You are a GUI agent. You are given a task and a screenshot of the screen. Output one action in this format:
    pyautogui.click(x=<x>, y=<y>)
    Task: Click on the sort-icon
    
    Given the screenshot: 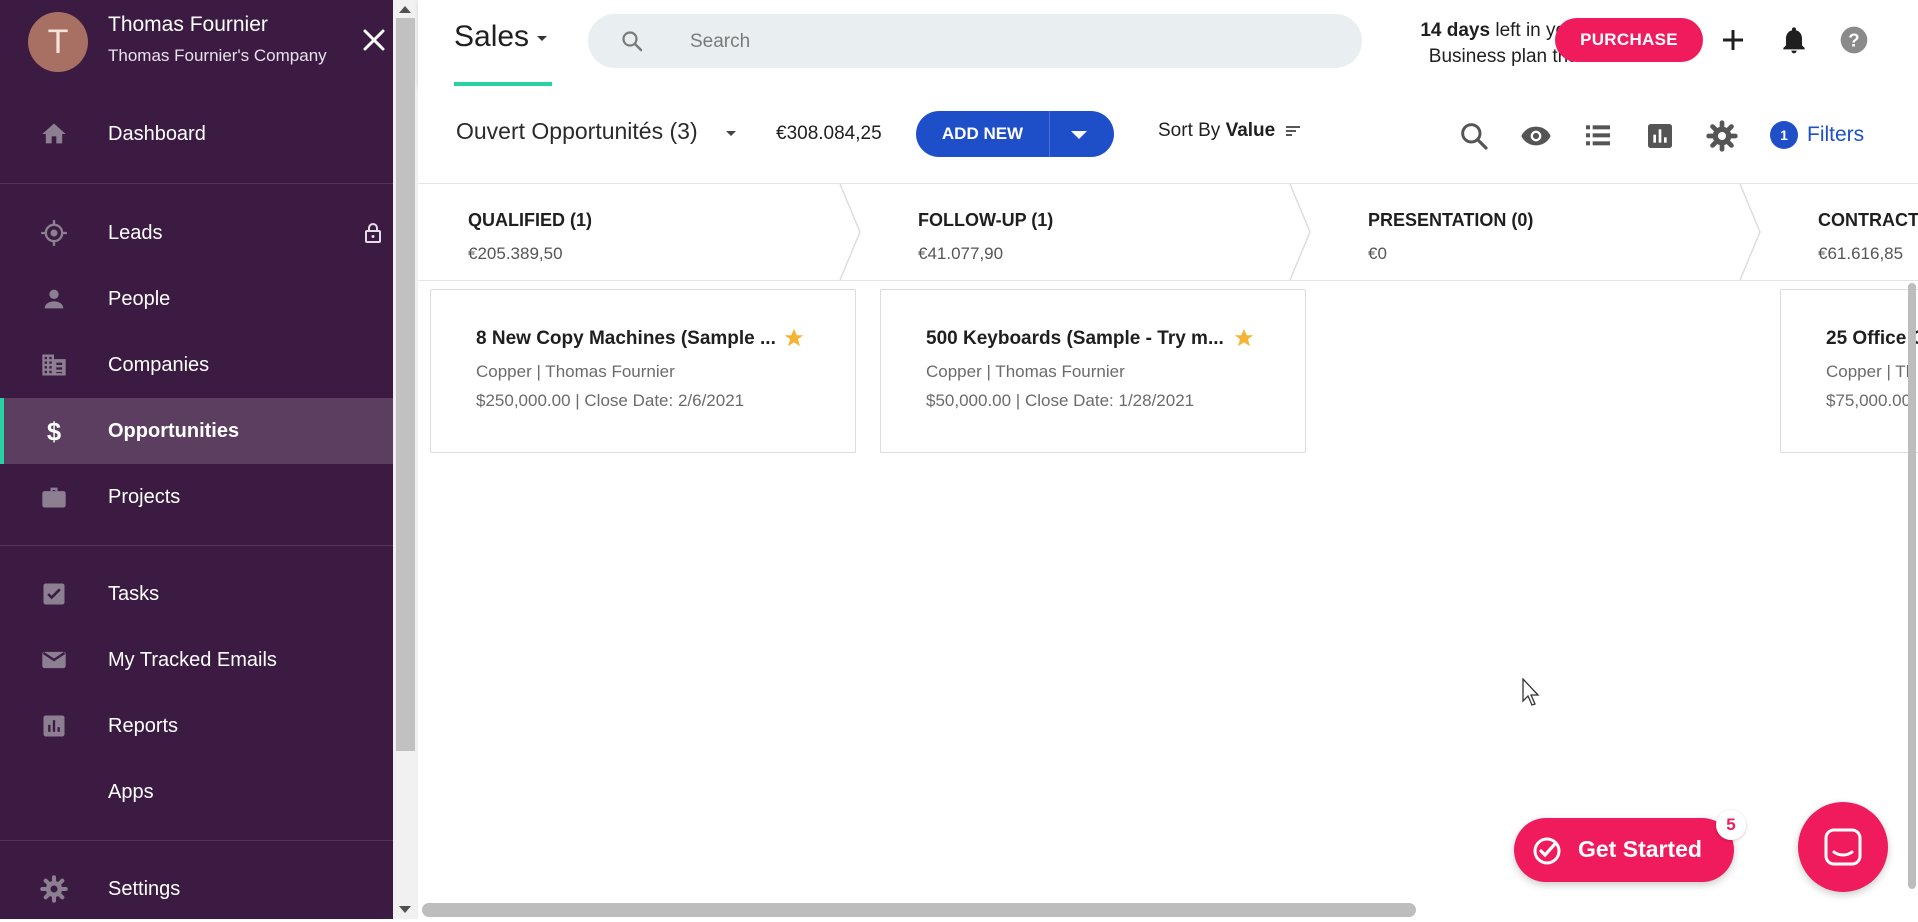 What is the action you would take?
    pyautogui.click(x=1292, y=131)
    